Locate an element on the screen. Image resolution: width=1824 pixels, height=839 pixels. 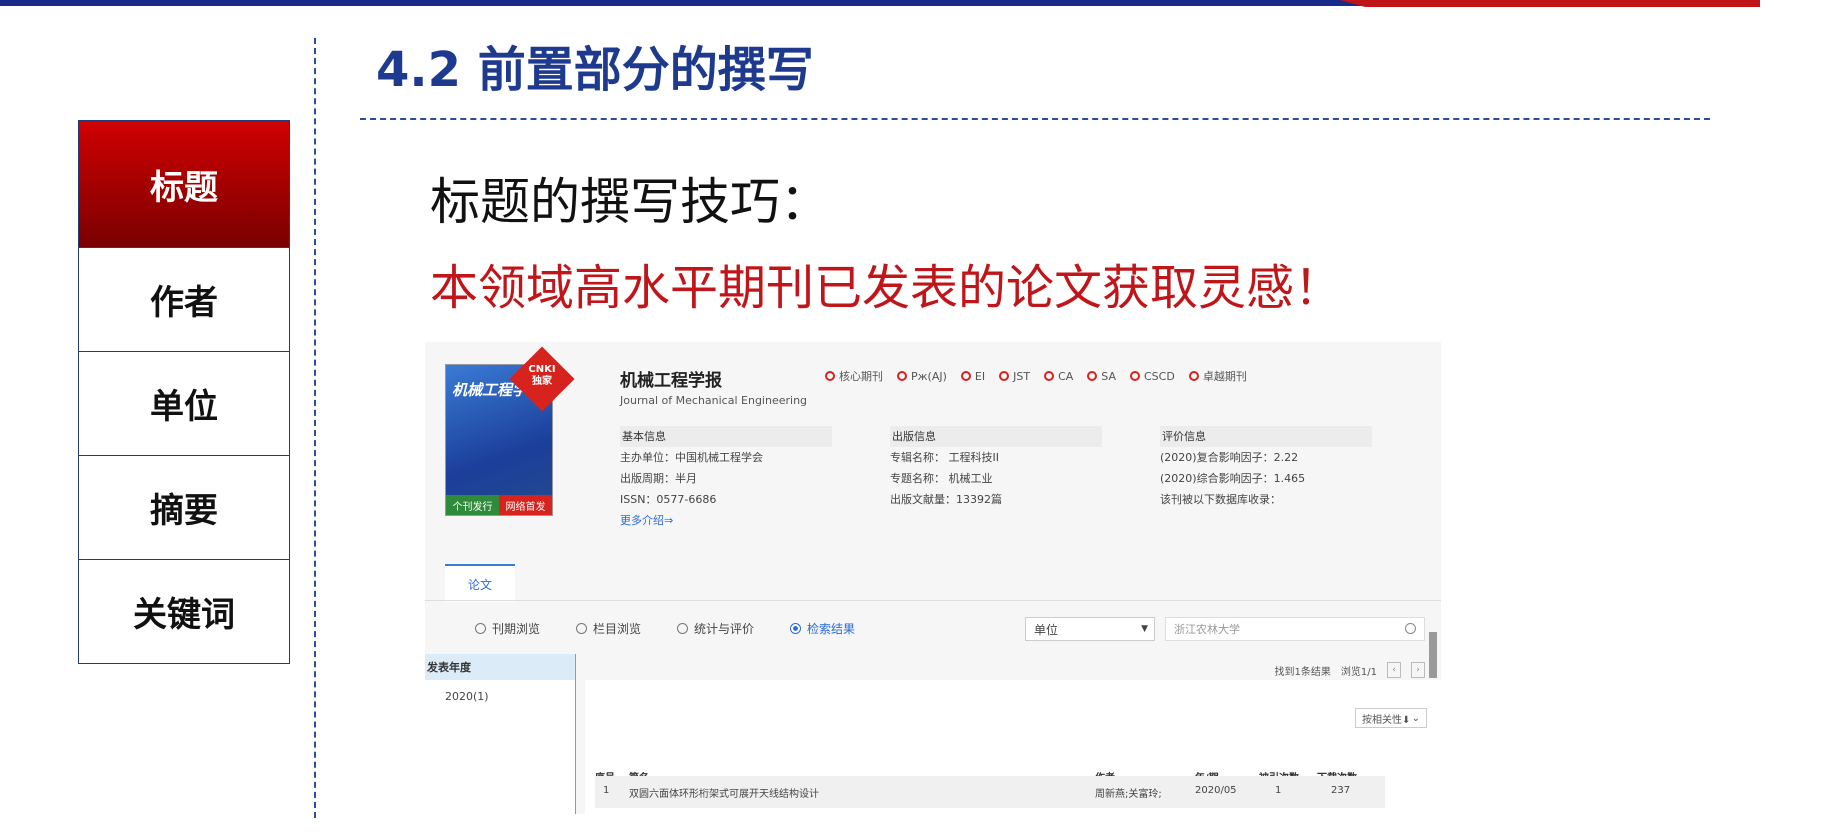
slide-title: 4.2 前置部分的撰写 is located at coordinates (595, 70).